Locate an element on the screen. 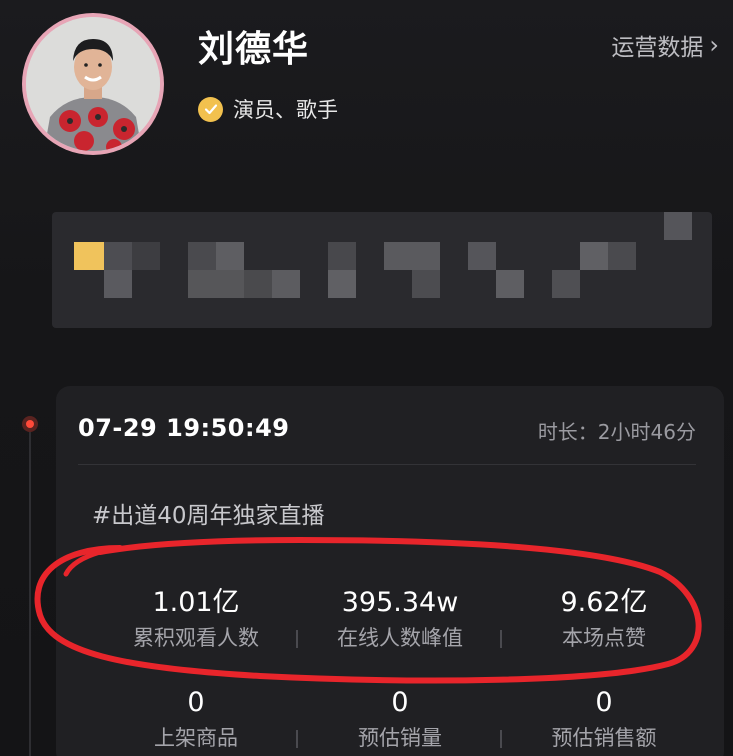 This screenshot has height=756, width=733. operations-data-label: 运营数据 is located at coordinates (657, 48).